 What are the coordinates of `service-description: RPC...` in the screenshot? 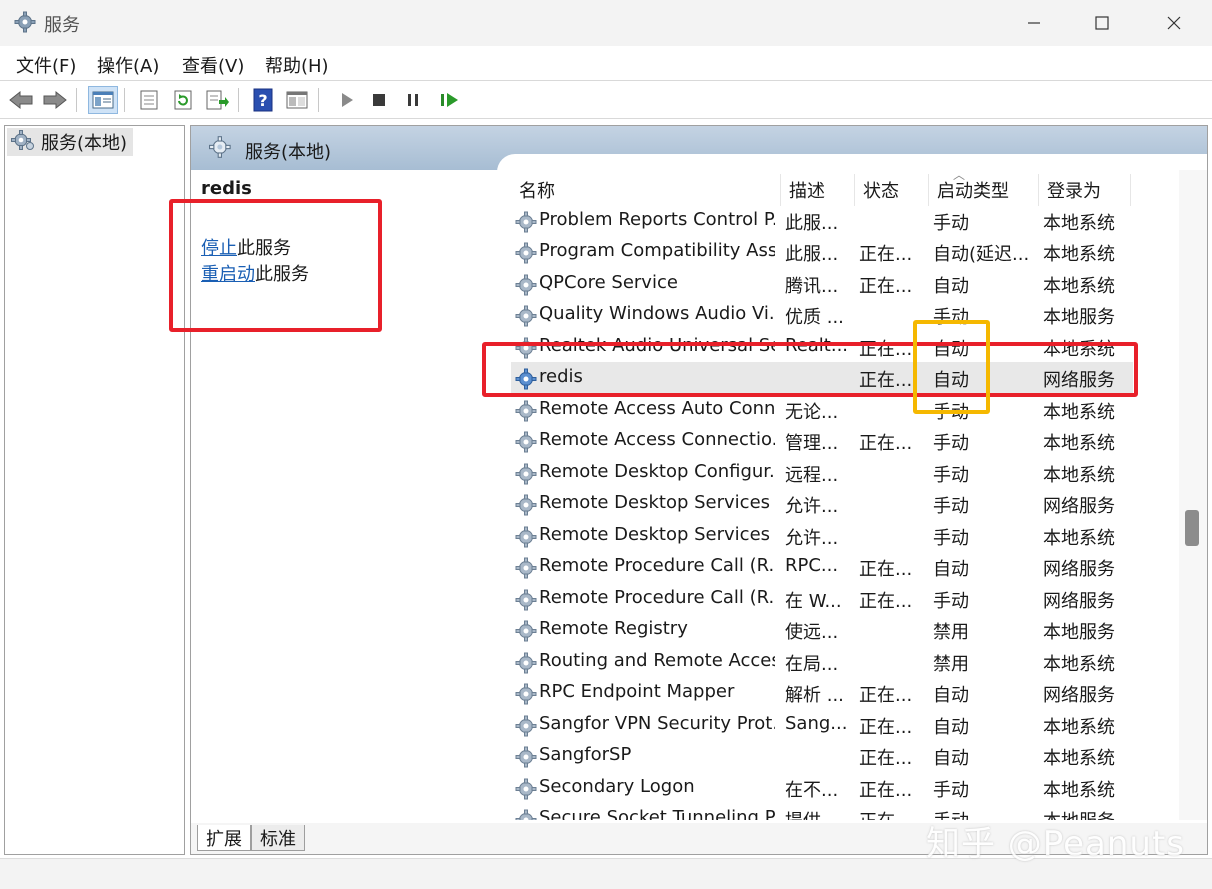 It's located at (812, 565).